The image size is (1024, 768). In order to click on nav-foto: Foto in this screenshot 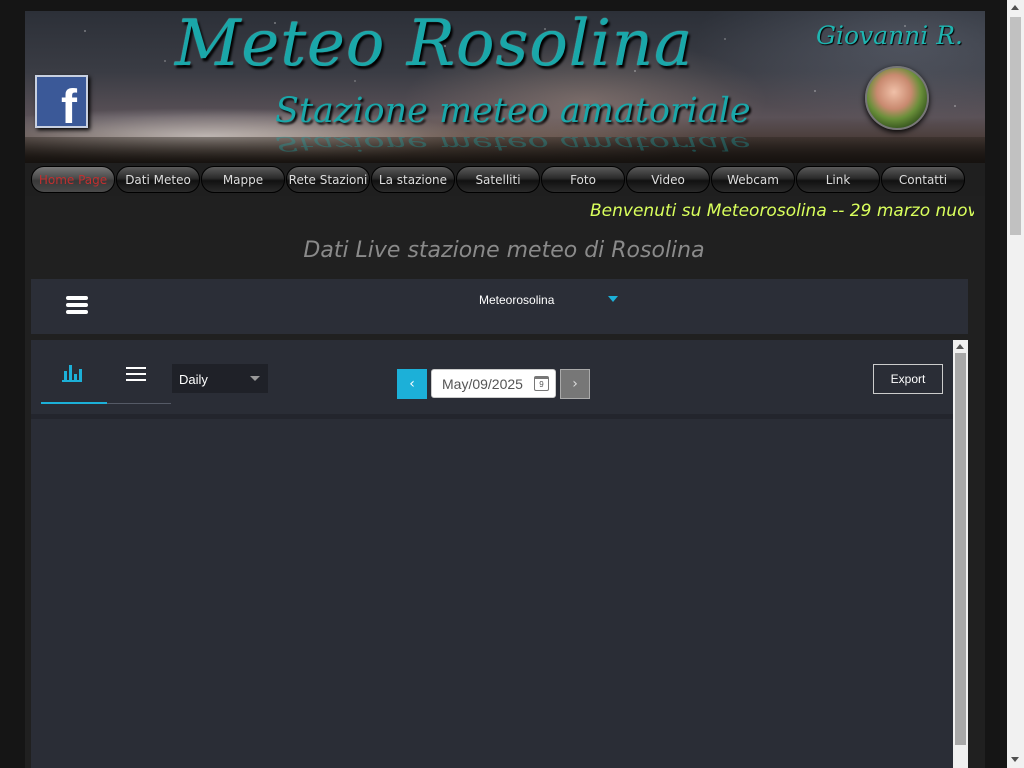, I will do `click(583, 179)`.